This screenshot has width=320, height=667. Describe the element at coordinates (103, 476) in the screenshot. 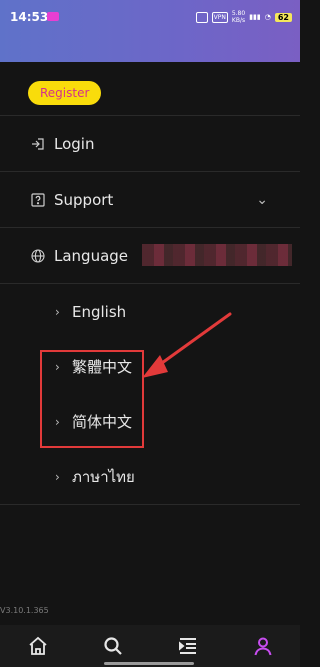

I see `language-label: ภาษาไทย` at that location.